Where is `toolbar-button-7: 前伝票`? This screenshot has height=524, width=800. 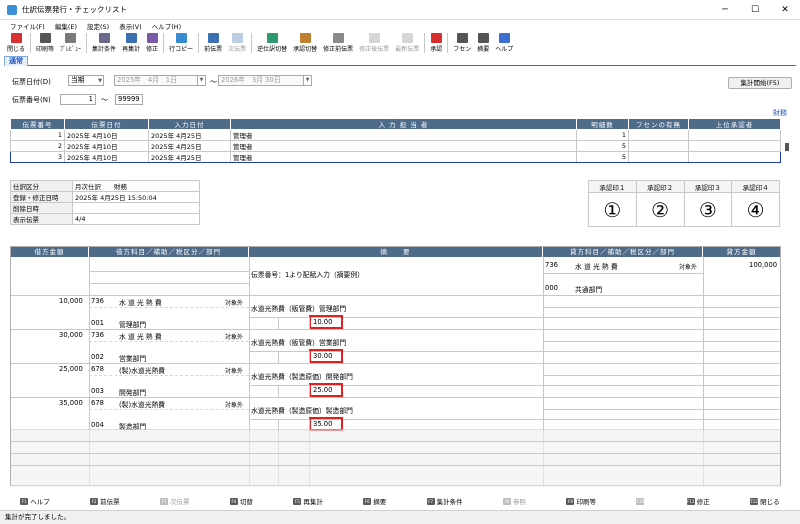
toolbar-button-7: 前伝票 is located at coordinates (213, 43).